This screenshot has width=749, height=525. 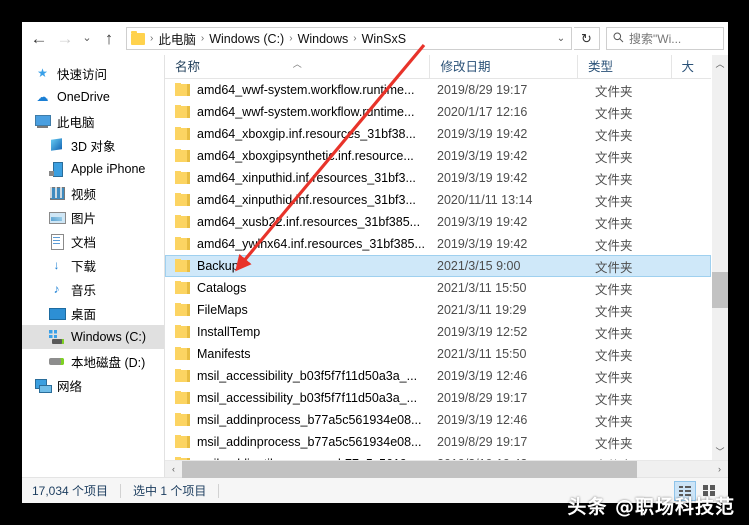 I want to click on vertical-scrollbar: ︿ ﹀, so click(x=719, y=257).